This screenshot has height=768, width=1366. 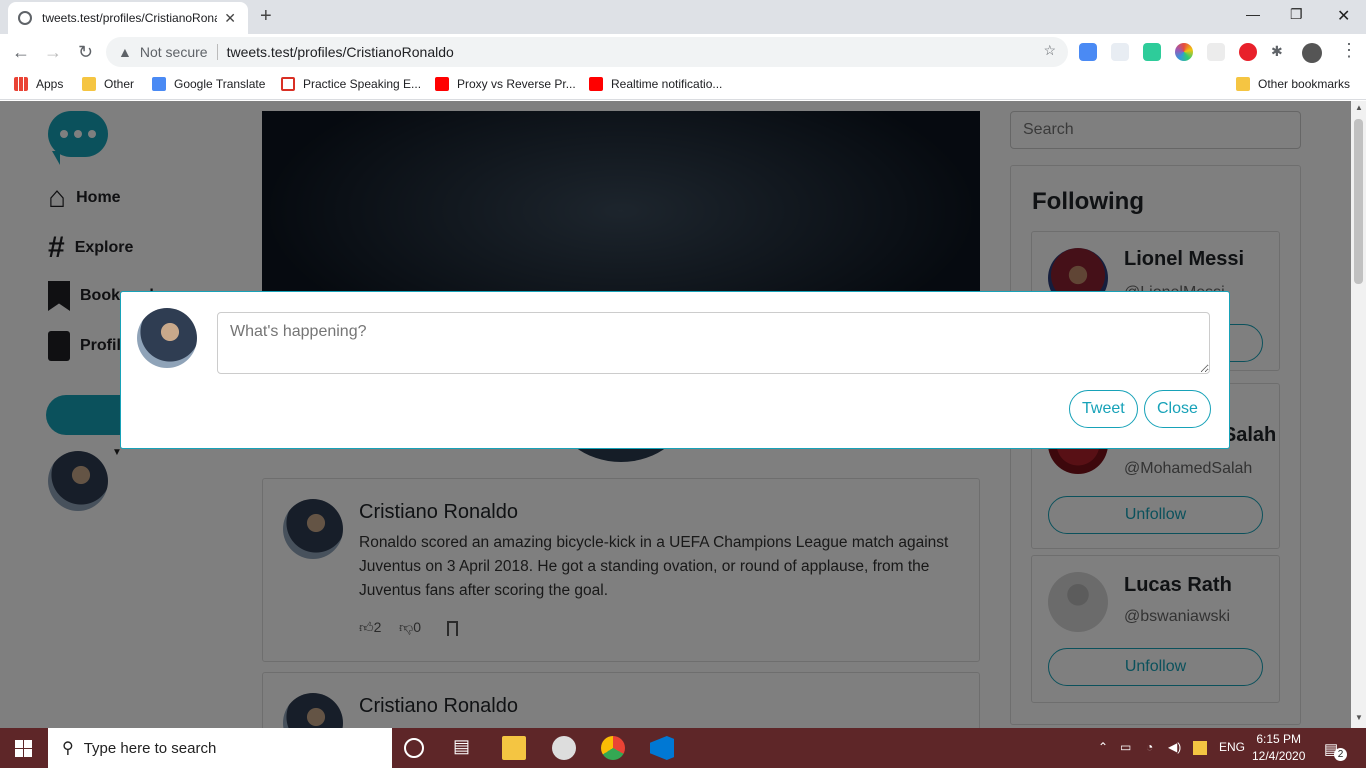 What do you see at coordinates (208, 84) in the screenshot?
I see `bookmark-google-translate: Google Translate` at bounding box center [208, 84].